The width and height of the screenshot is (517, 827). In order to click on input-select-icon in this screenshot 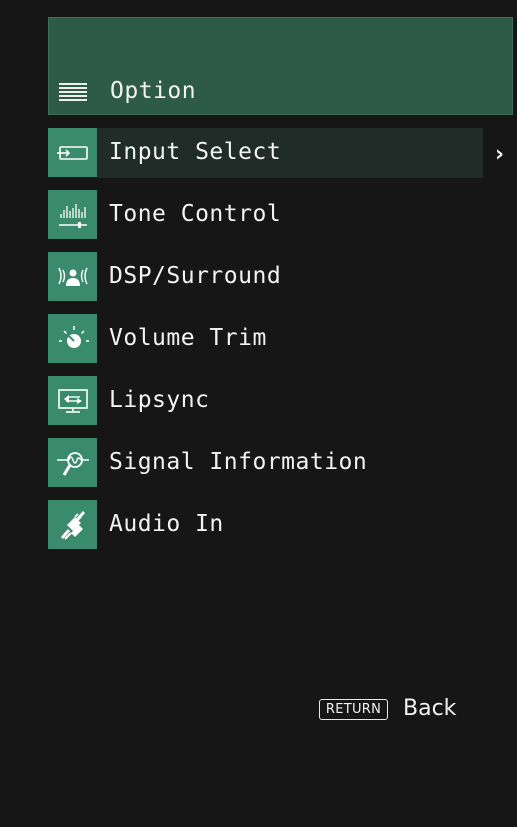, I will do `click(72, 152)`.